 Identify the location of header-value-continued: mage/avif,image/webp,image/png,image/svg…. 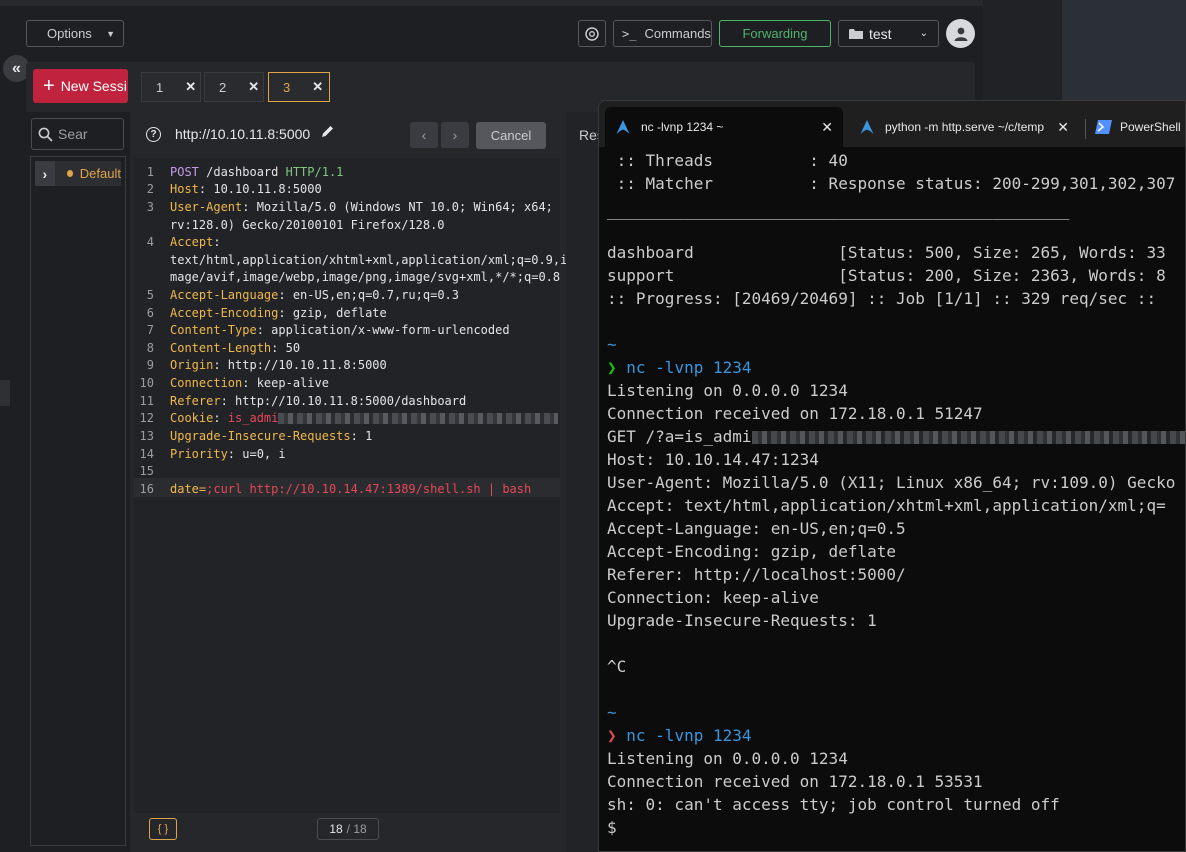
(365, 277).